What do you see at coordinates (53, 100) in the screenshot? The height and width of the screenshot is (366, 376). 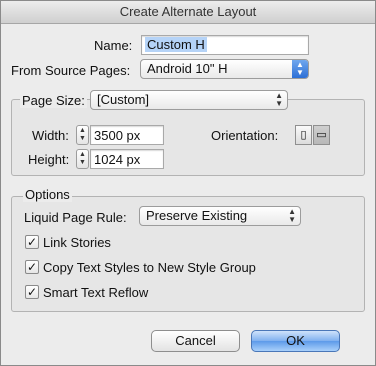 I see `page-size-label: Page Size:` at bounding box center [53, 100].